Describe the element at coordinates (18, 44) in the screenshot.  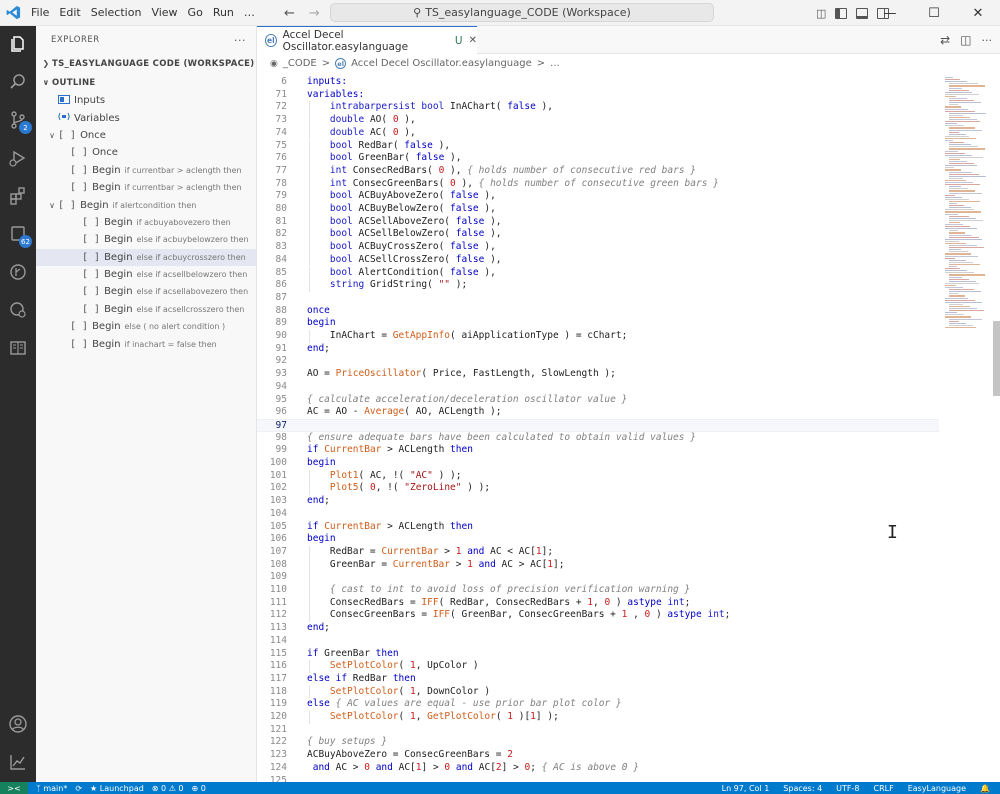
I see `explorer-icon` at that location.